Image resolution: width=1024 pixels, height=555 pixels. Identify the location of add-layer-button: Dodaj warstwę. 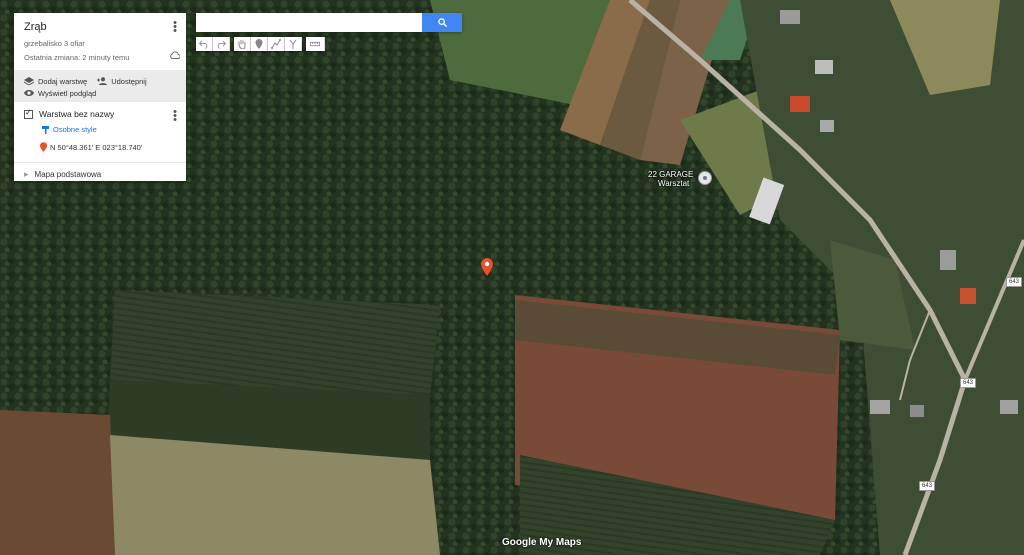
(55, 81).